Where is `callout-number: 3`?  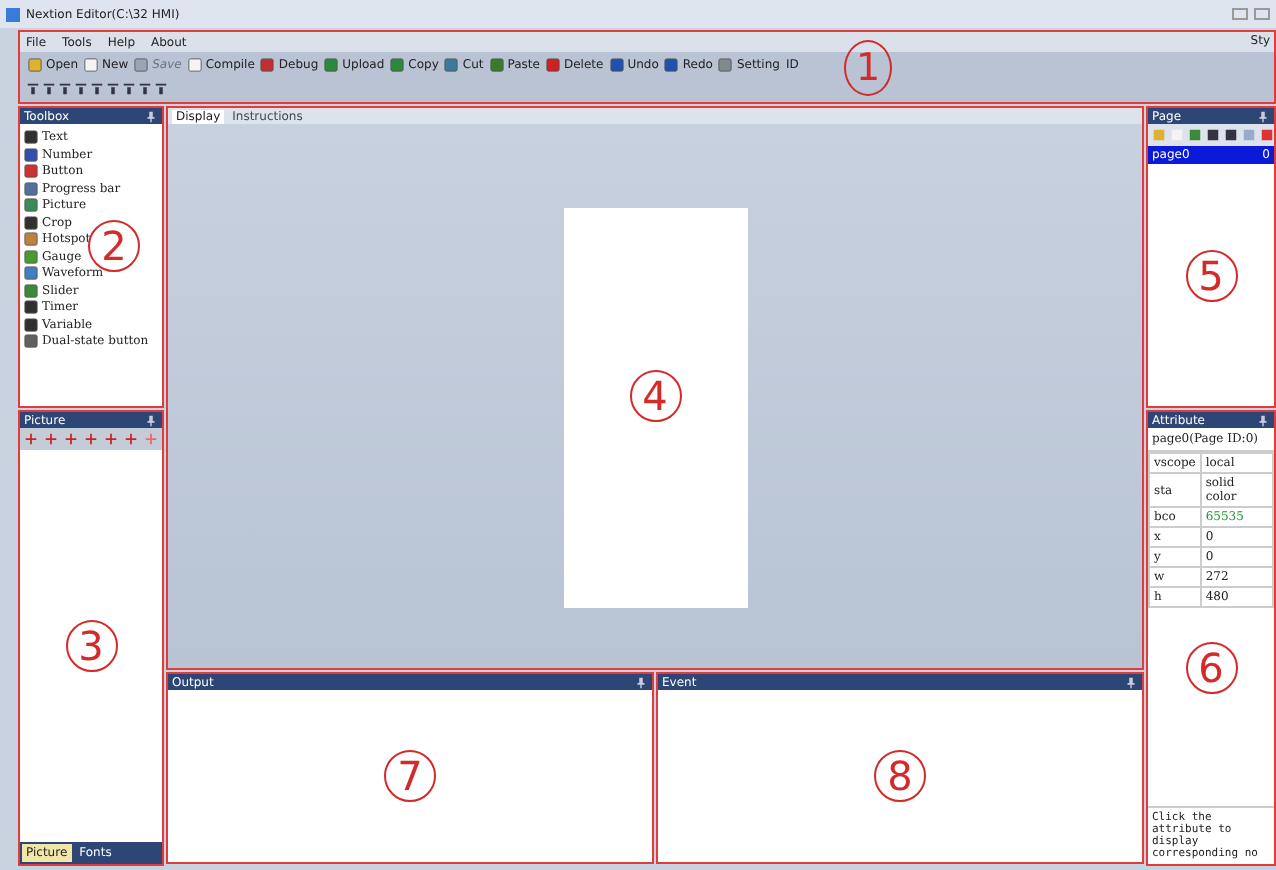
callout-number: 3 is located at coordinates (91, 646).